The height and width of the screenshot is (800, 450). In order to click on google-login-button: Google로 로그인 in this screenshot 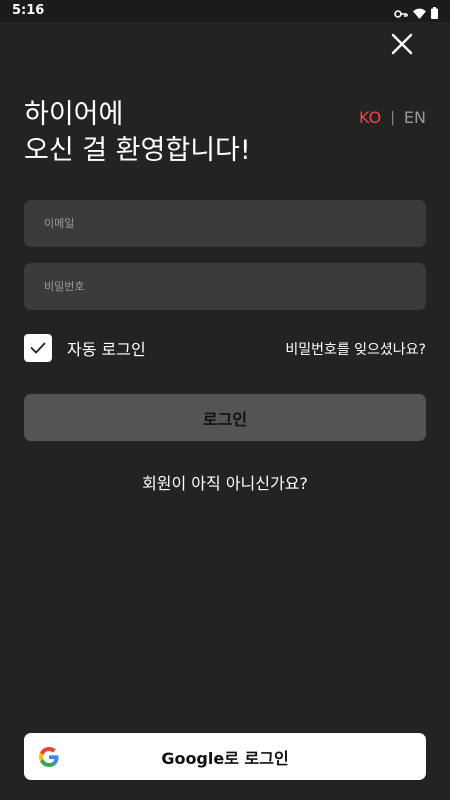, I will do `click(225, 756)`.